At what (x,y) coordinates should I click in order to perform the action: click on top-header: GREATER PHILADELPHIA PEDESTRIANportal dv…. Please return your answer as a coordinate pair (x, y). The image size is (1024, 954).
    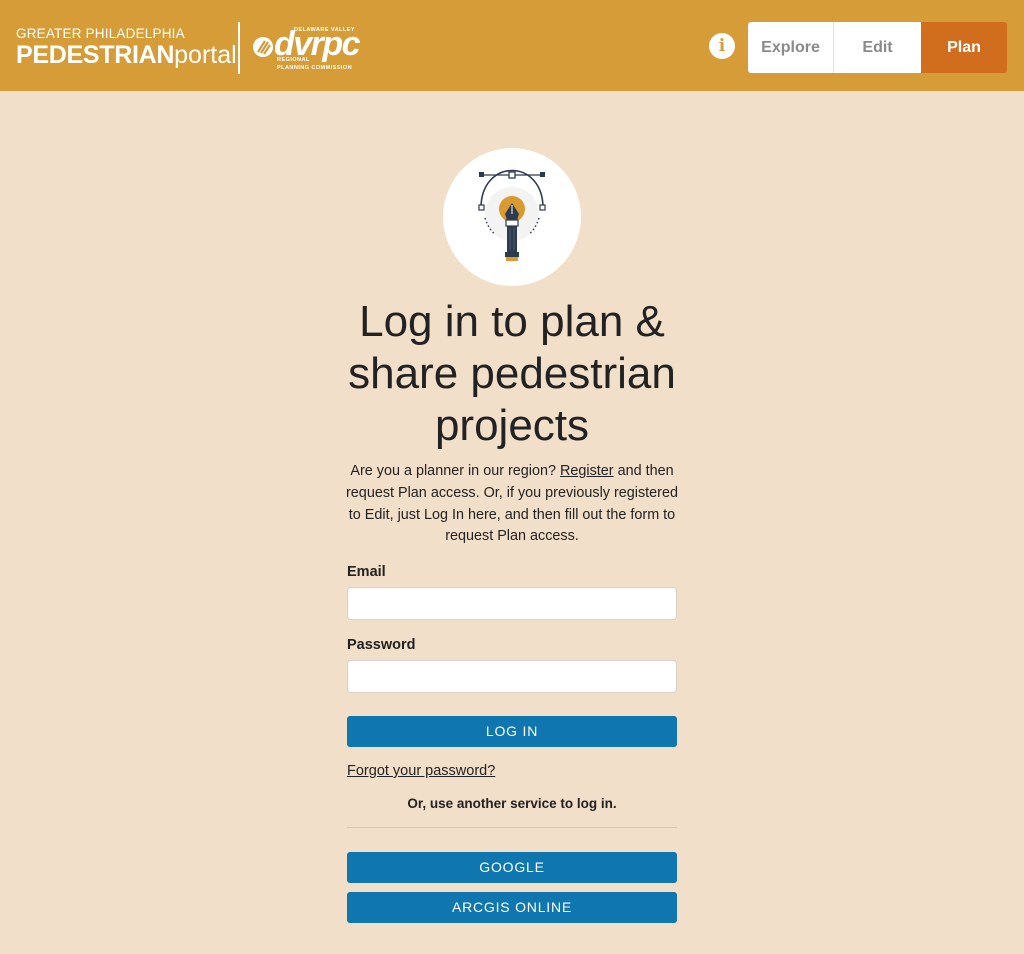
    Looking at the image, I should click on (512, 45).